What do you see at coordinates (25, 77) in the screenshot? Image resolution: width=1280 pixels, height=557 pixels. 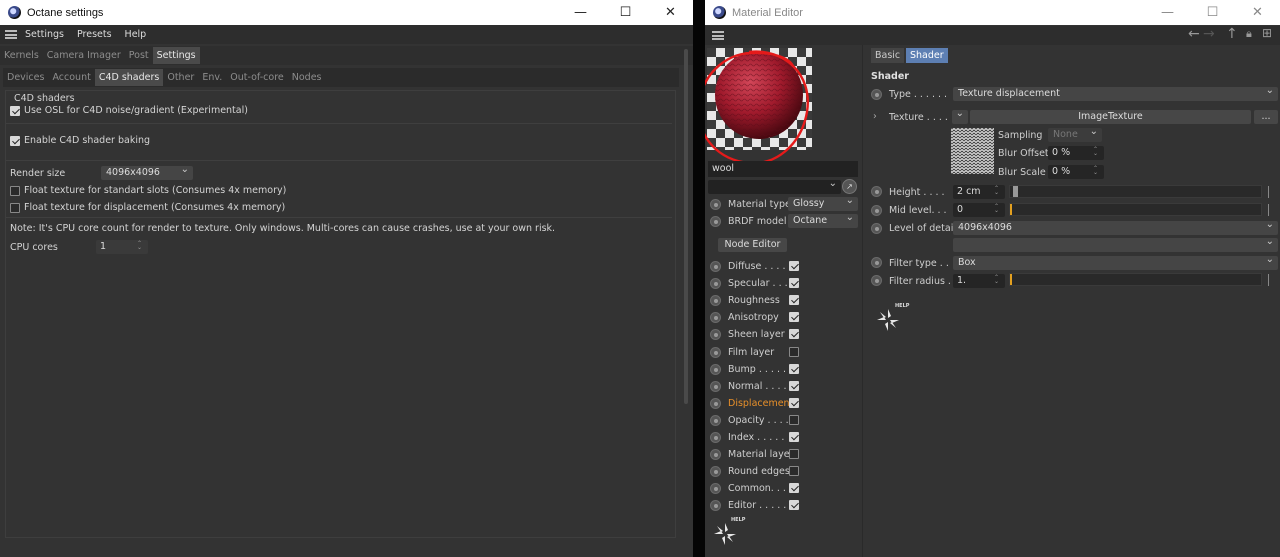 I see `tab-devices: Devices` at bounding box center [25, 77].